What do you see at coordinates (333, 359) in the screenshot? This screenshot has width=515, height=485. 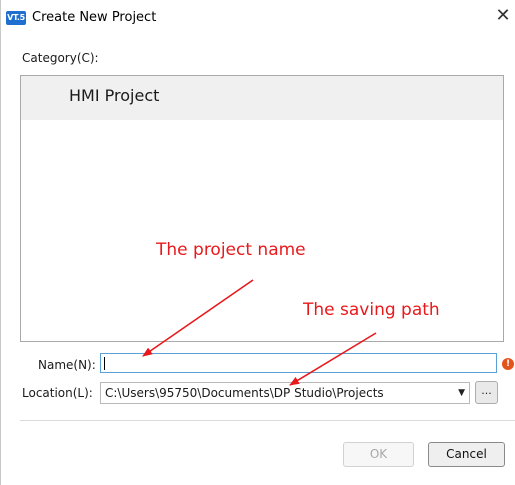 I see `arrow-to-location` at bounding box center [333, 359].